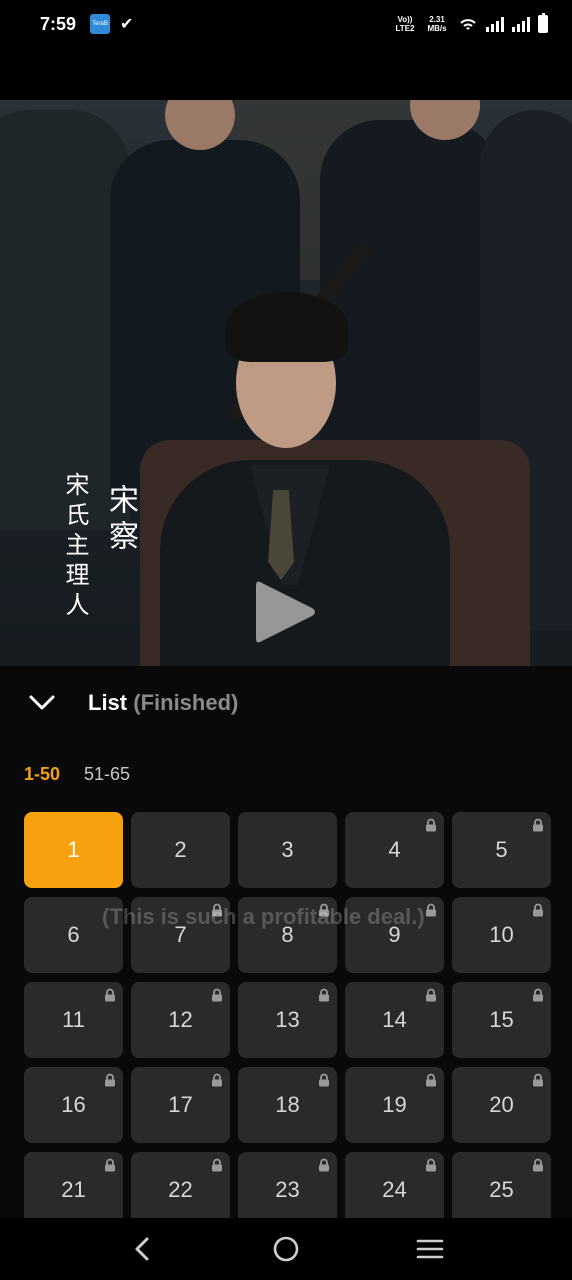 The image size is (572, 1280). I want to click on network-speed: 2.31 MB/s, so click(437, 24).